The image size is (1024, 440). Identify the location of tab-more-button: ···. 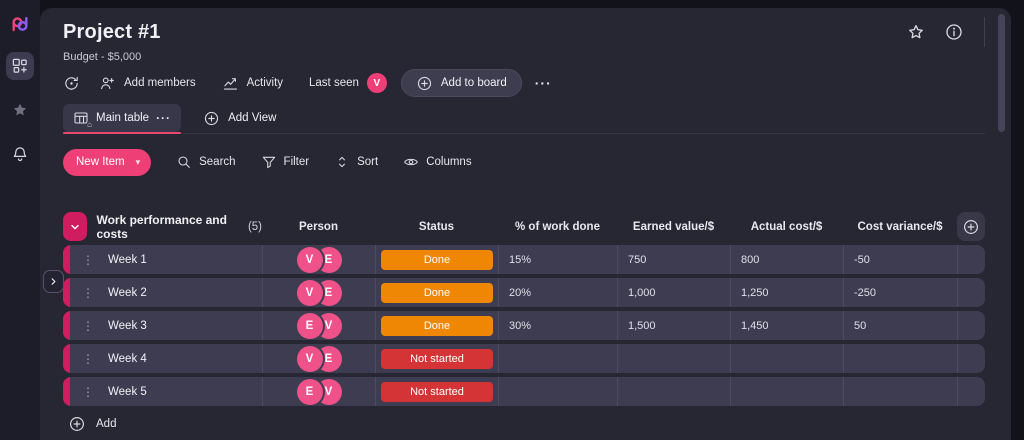
(163, 118).